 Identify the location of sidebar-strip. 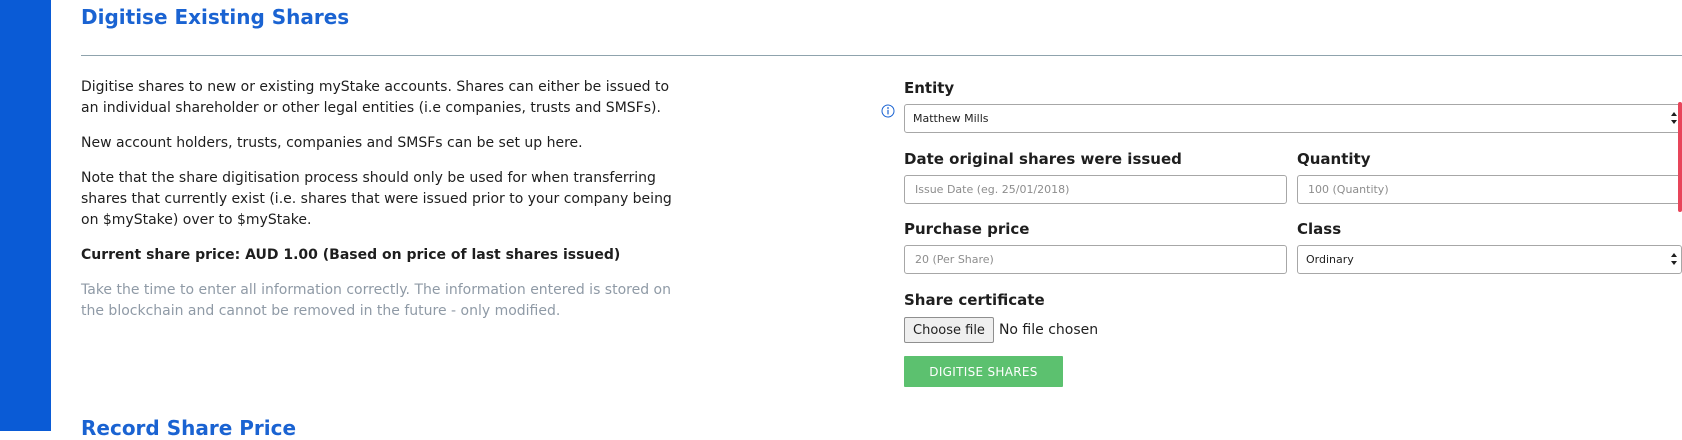
(25, 215).